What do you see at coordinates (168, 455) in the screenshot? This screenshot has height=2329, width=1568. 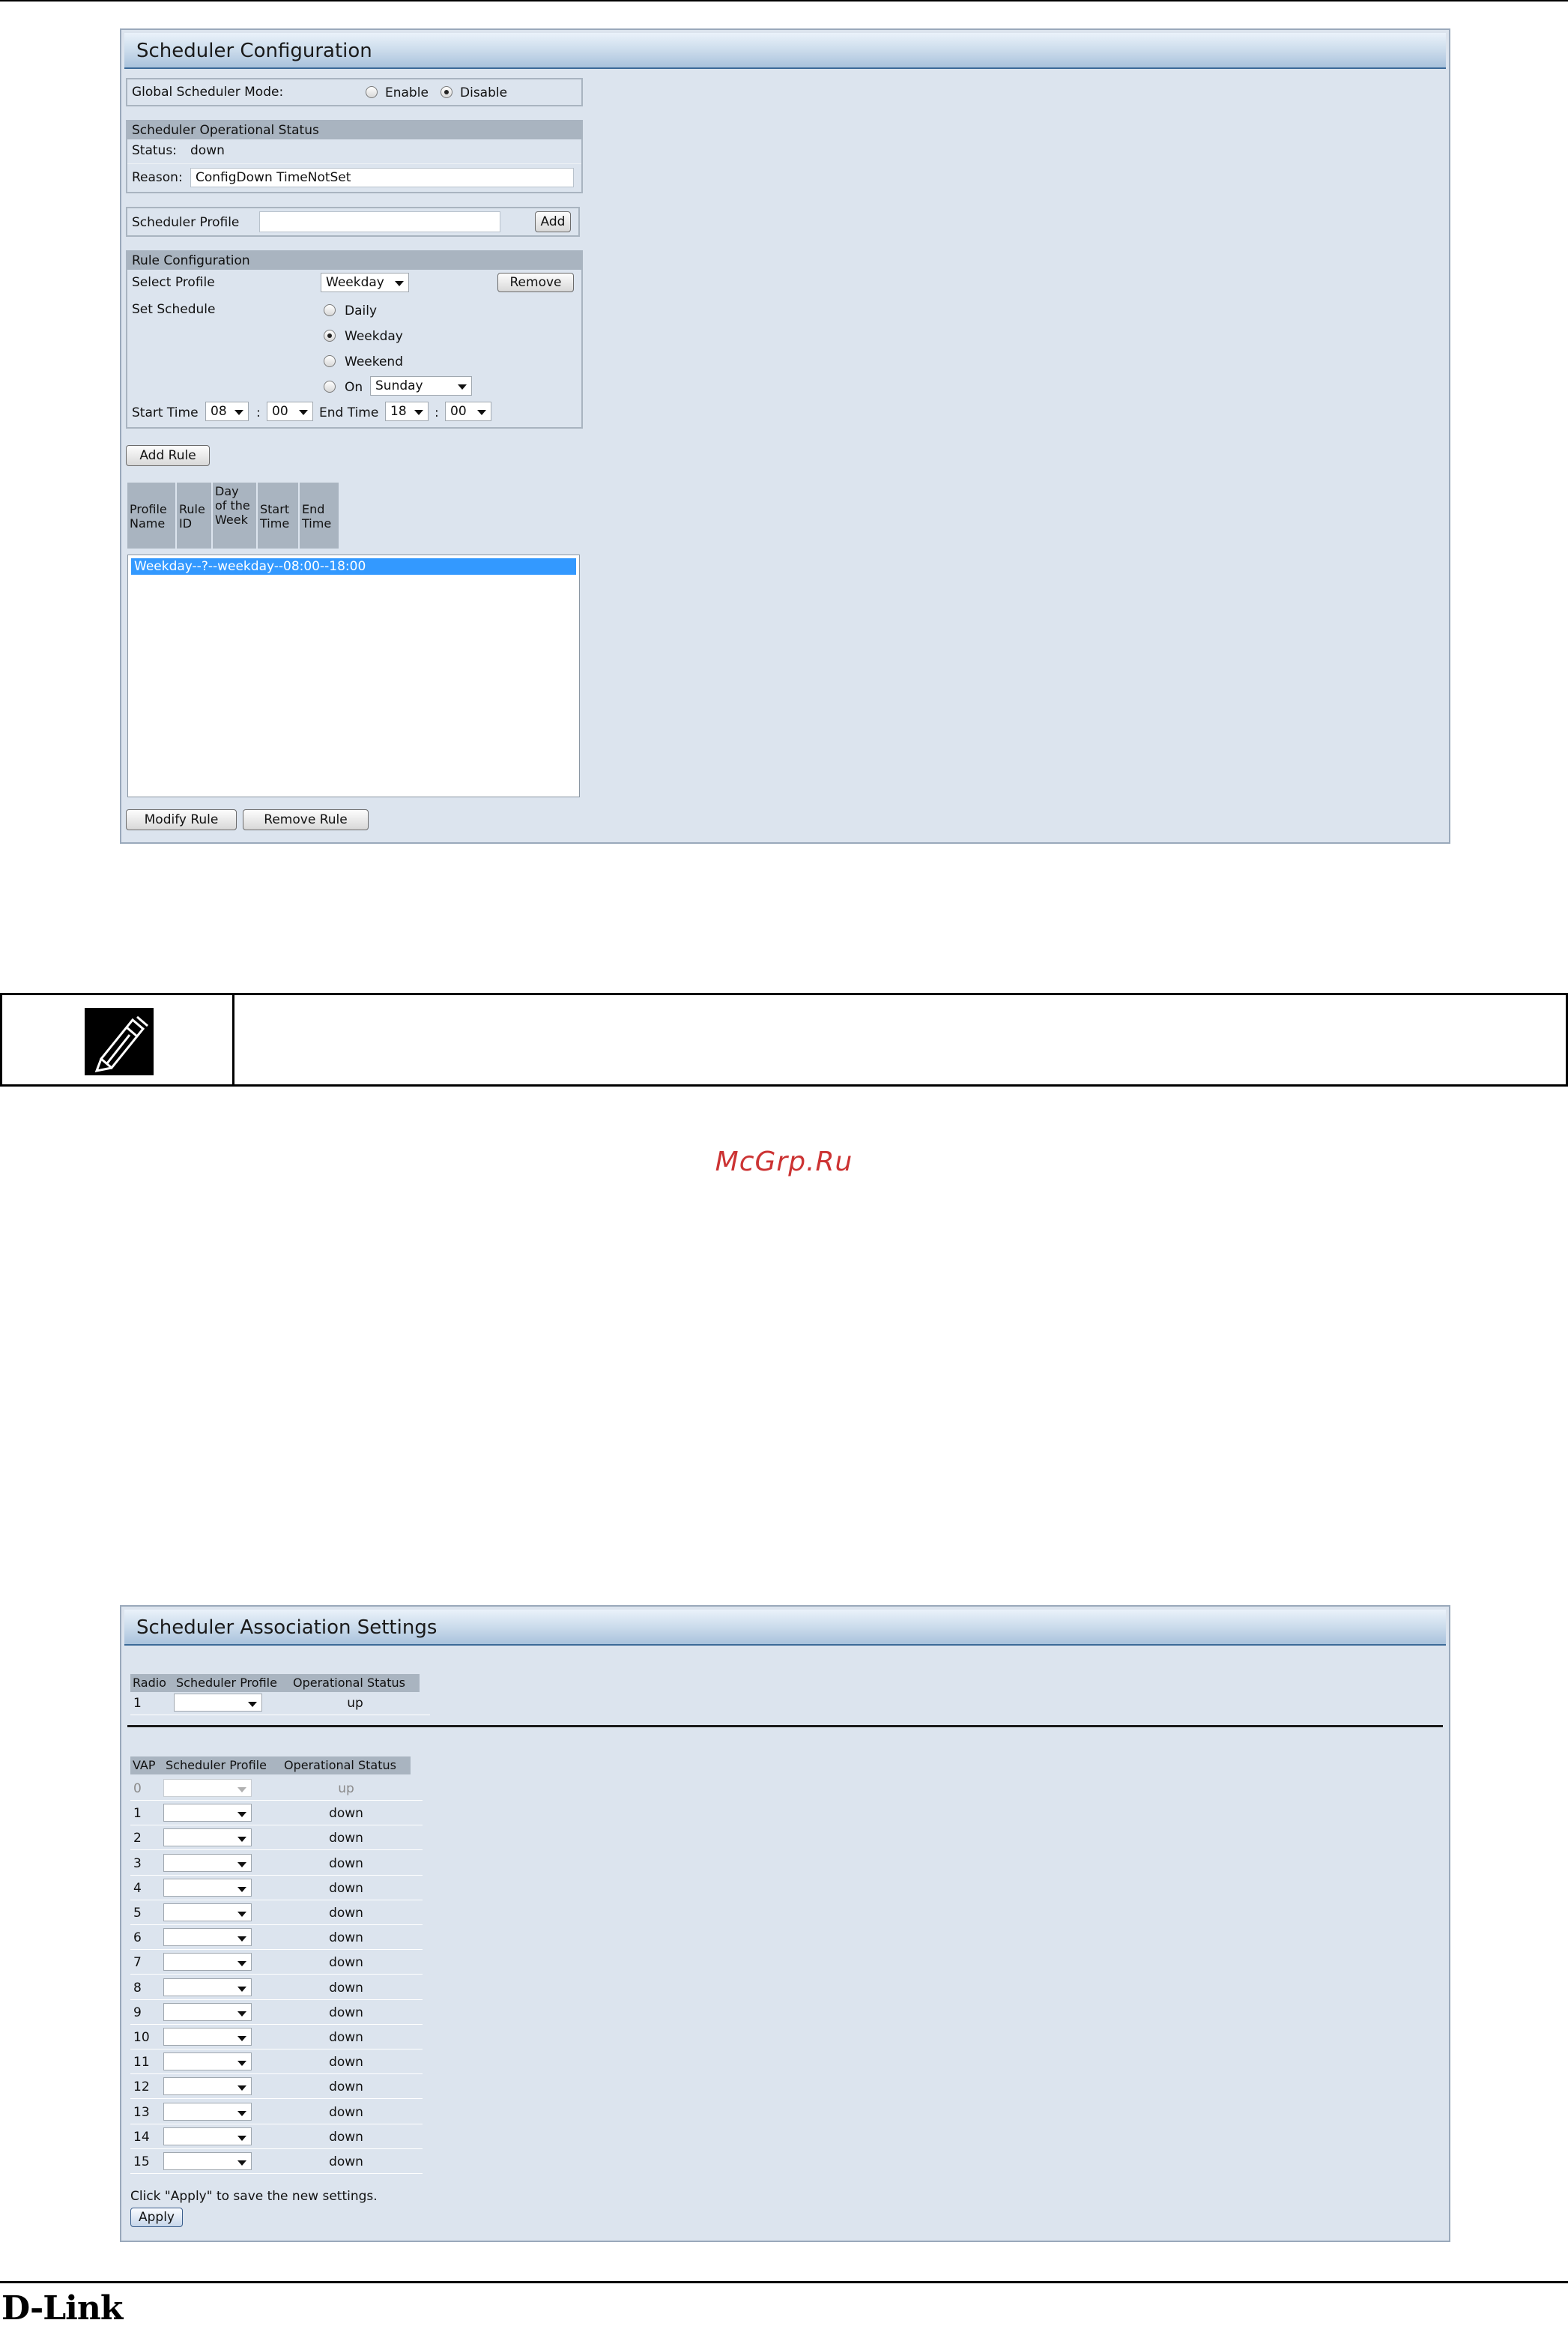 I see `add-rule-button: Add Rule` at bounding box center [168, 455].